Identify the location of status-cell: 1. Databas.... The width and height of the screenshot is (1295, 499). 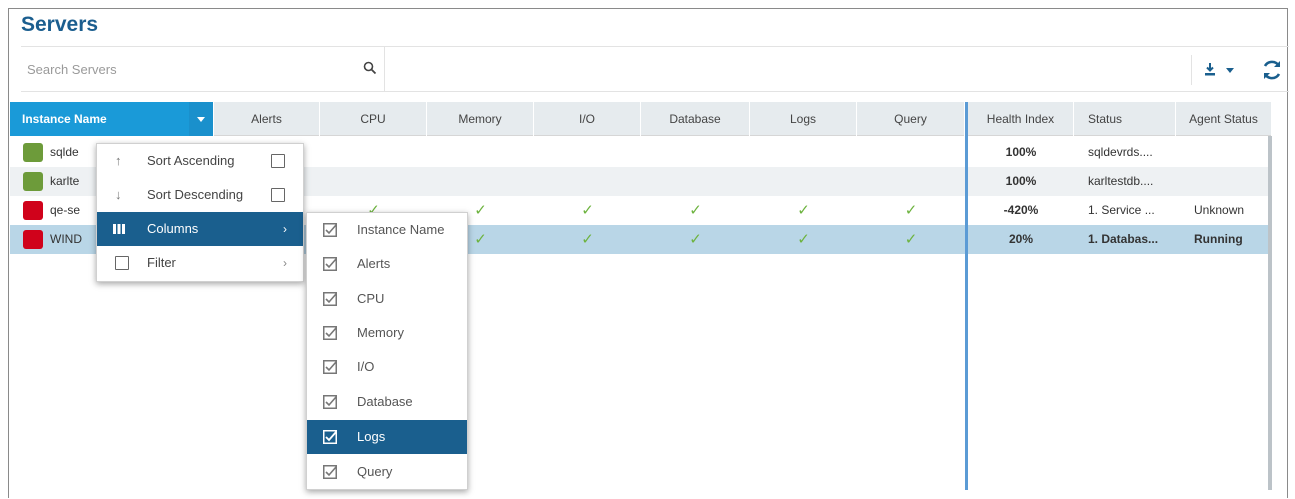
(1123, 239).